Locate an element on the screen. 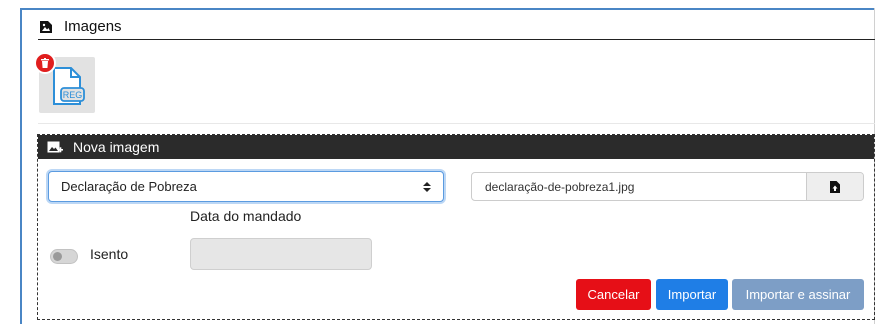  section-title: Imagens is located at coordinates (93, 26).